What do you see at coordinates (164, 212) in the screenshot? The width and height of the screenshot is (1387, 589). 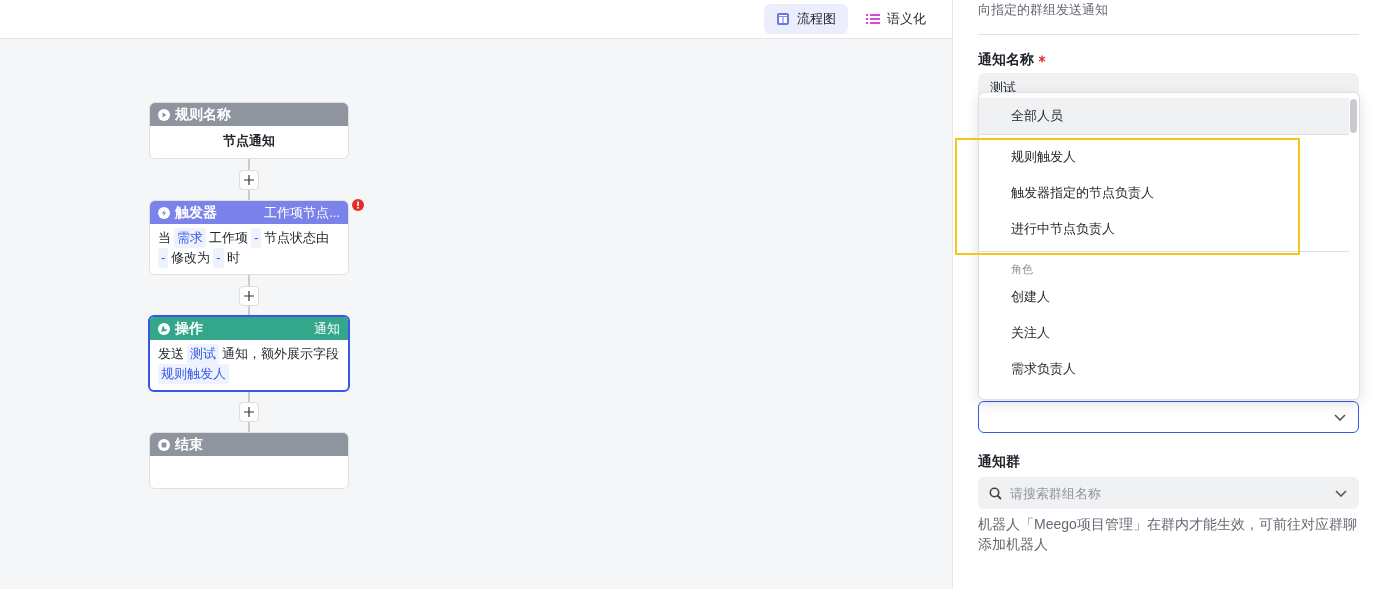 I see `lightning-icon` at bounding box center [164, 212].